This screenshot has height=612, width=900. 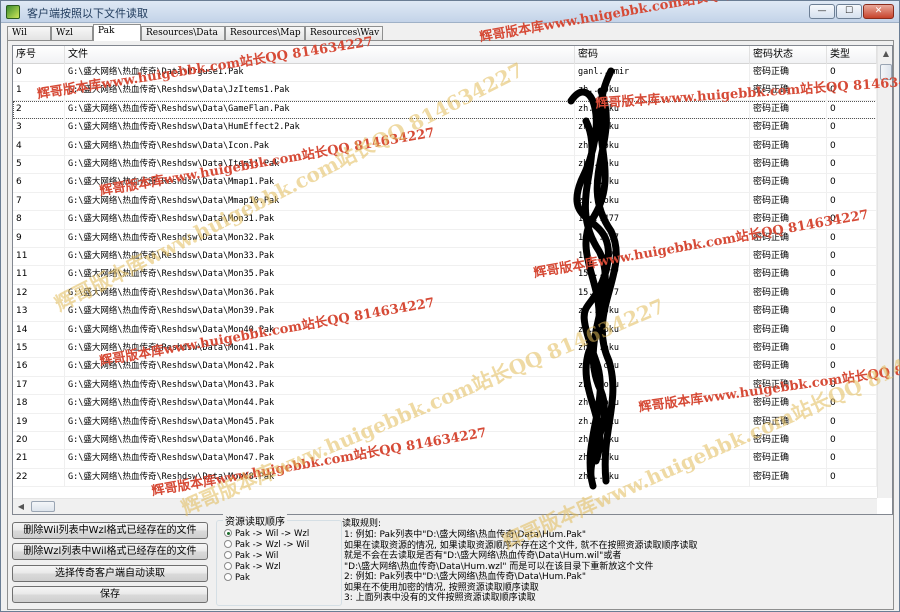 What do you see at coordinates (885, 54) in the screenshot?
I see `scroll-up-icon: ▲` at bounding box center [885, 54].